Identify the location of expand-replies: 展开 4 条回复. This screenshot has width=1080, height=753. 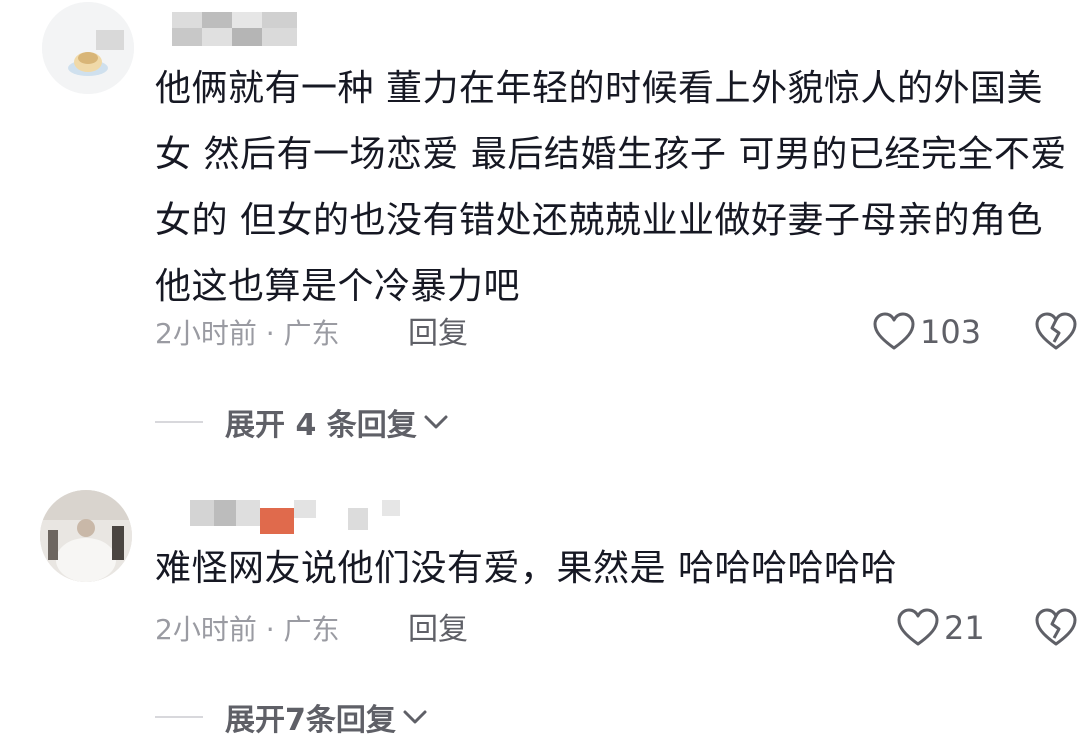
(302, 422).